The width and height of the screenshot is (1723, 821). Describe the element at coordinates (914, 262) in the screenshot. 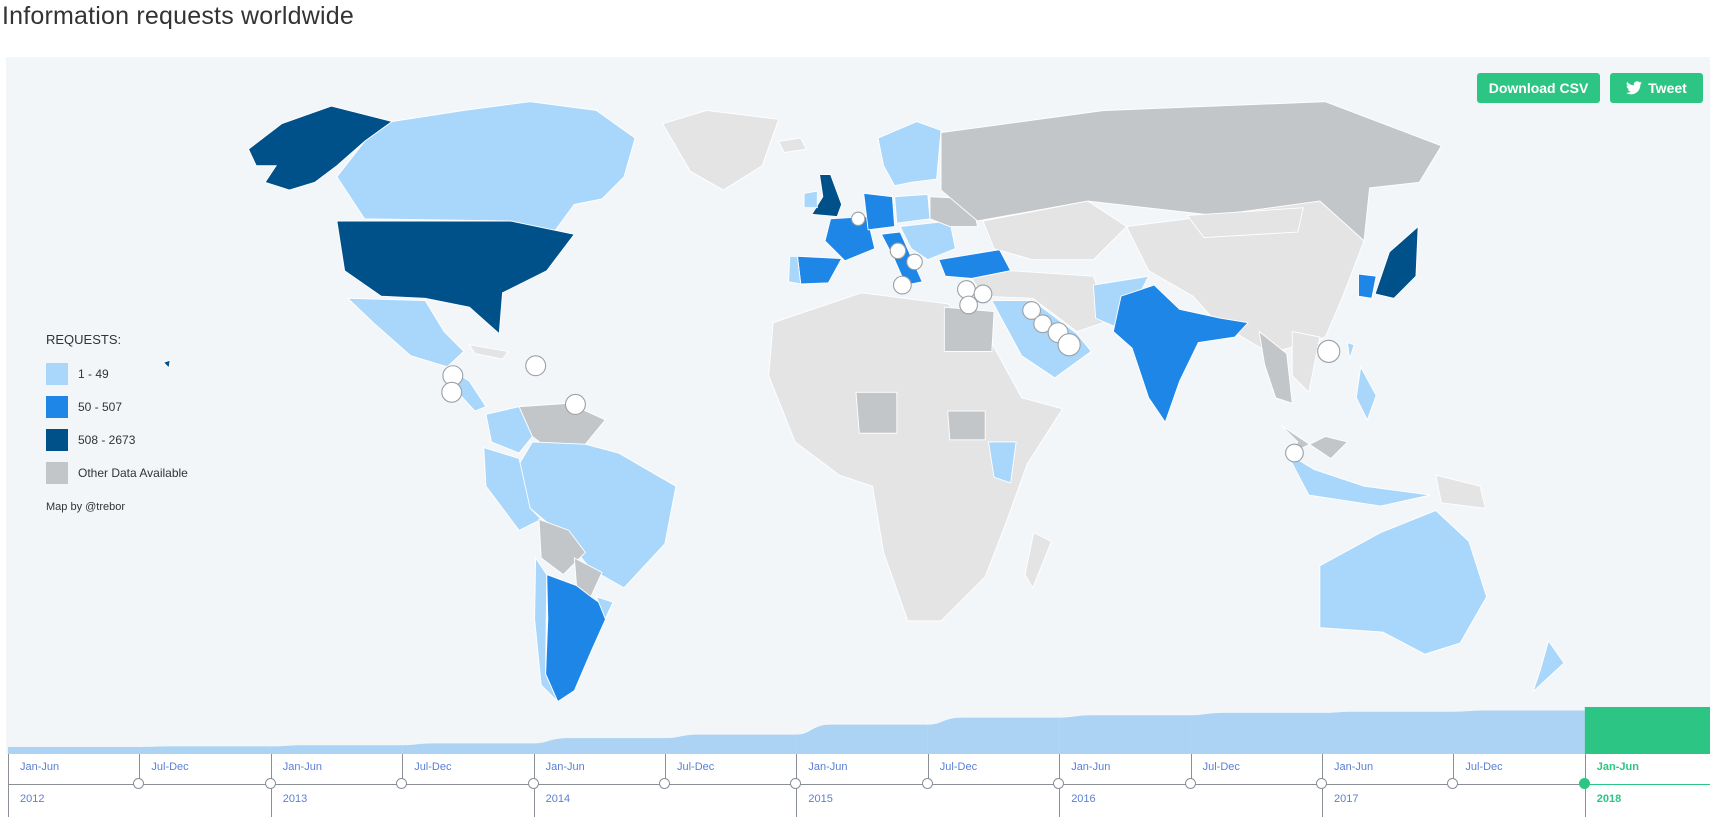

I see `marker-slovenia` at that location.